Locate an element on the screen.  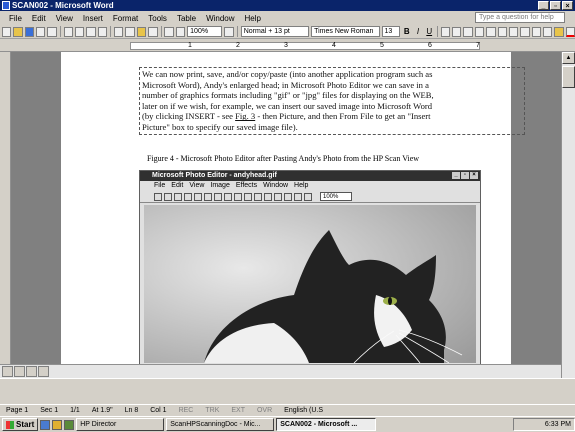
save-icon is located at coordinates (29, 31).